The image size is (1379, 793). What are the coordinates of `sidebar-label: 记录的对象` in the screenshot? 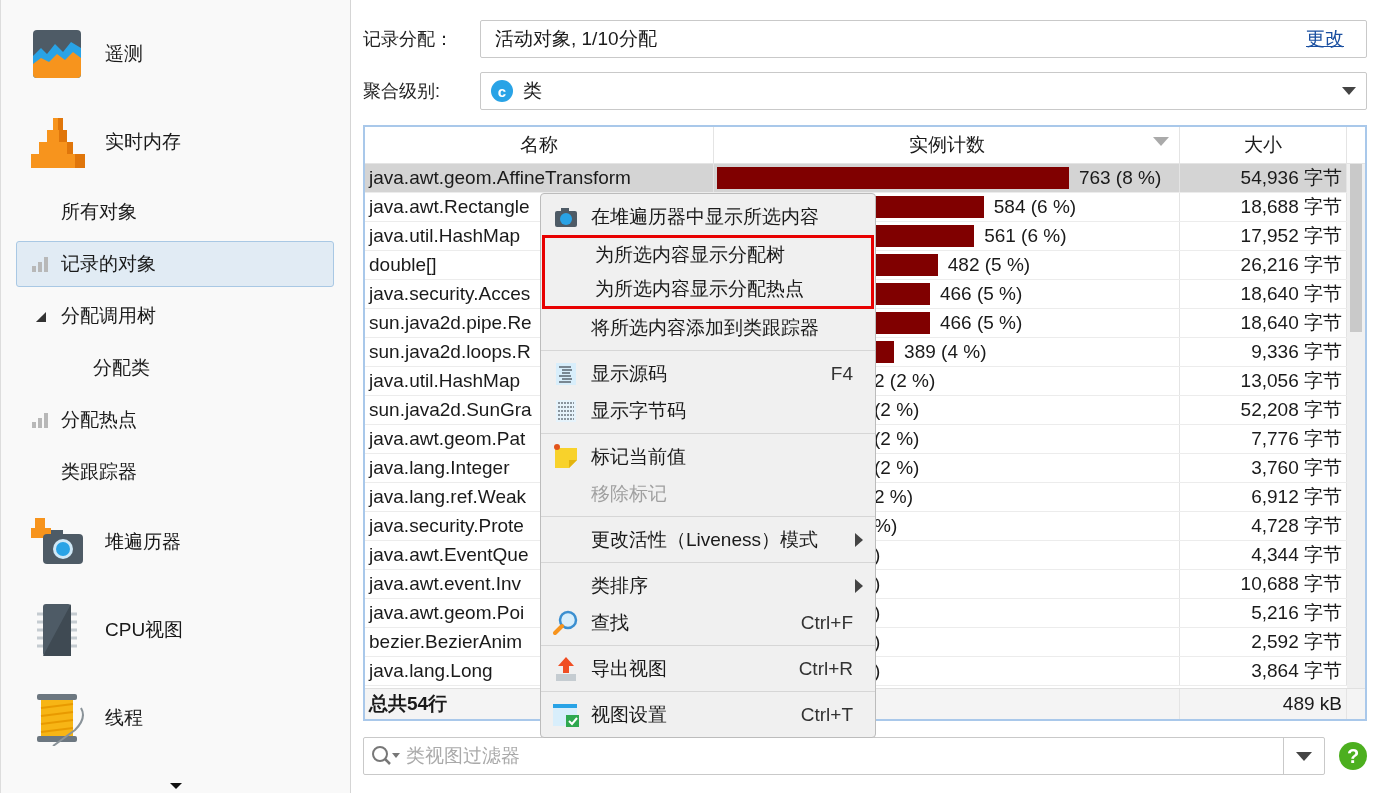 It's located at (108, 264).